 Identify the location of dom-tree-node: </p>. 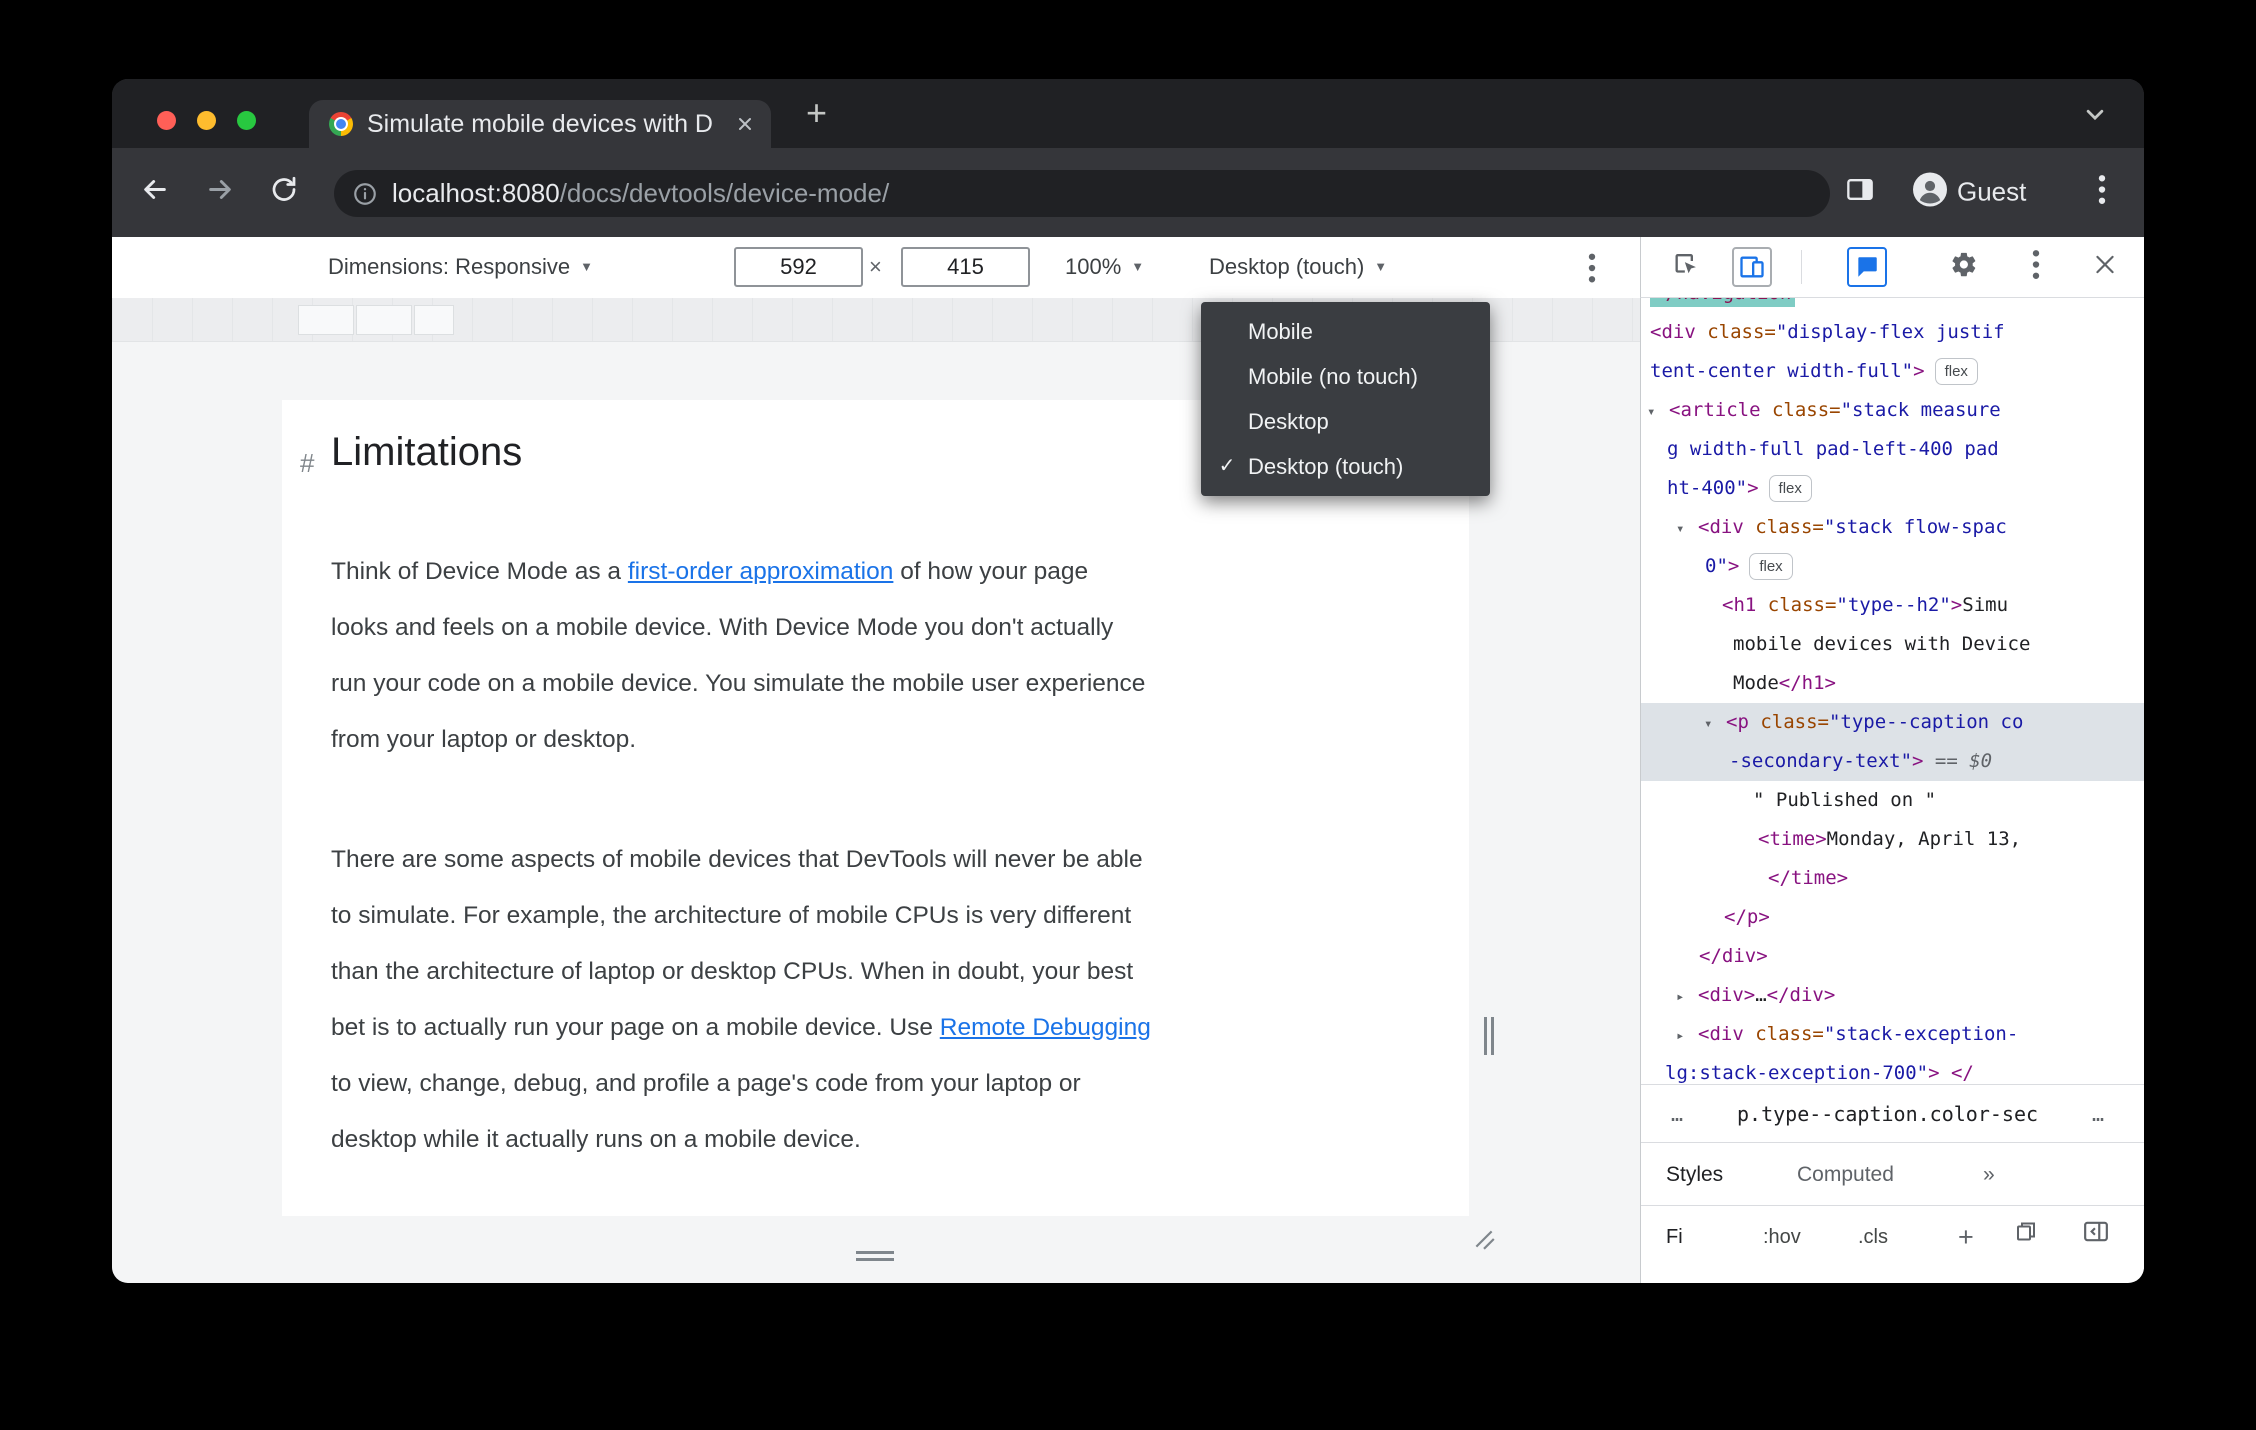
(1892, 917).